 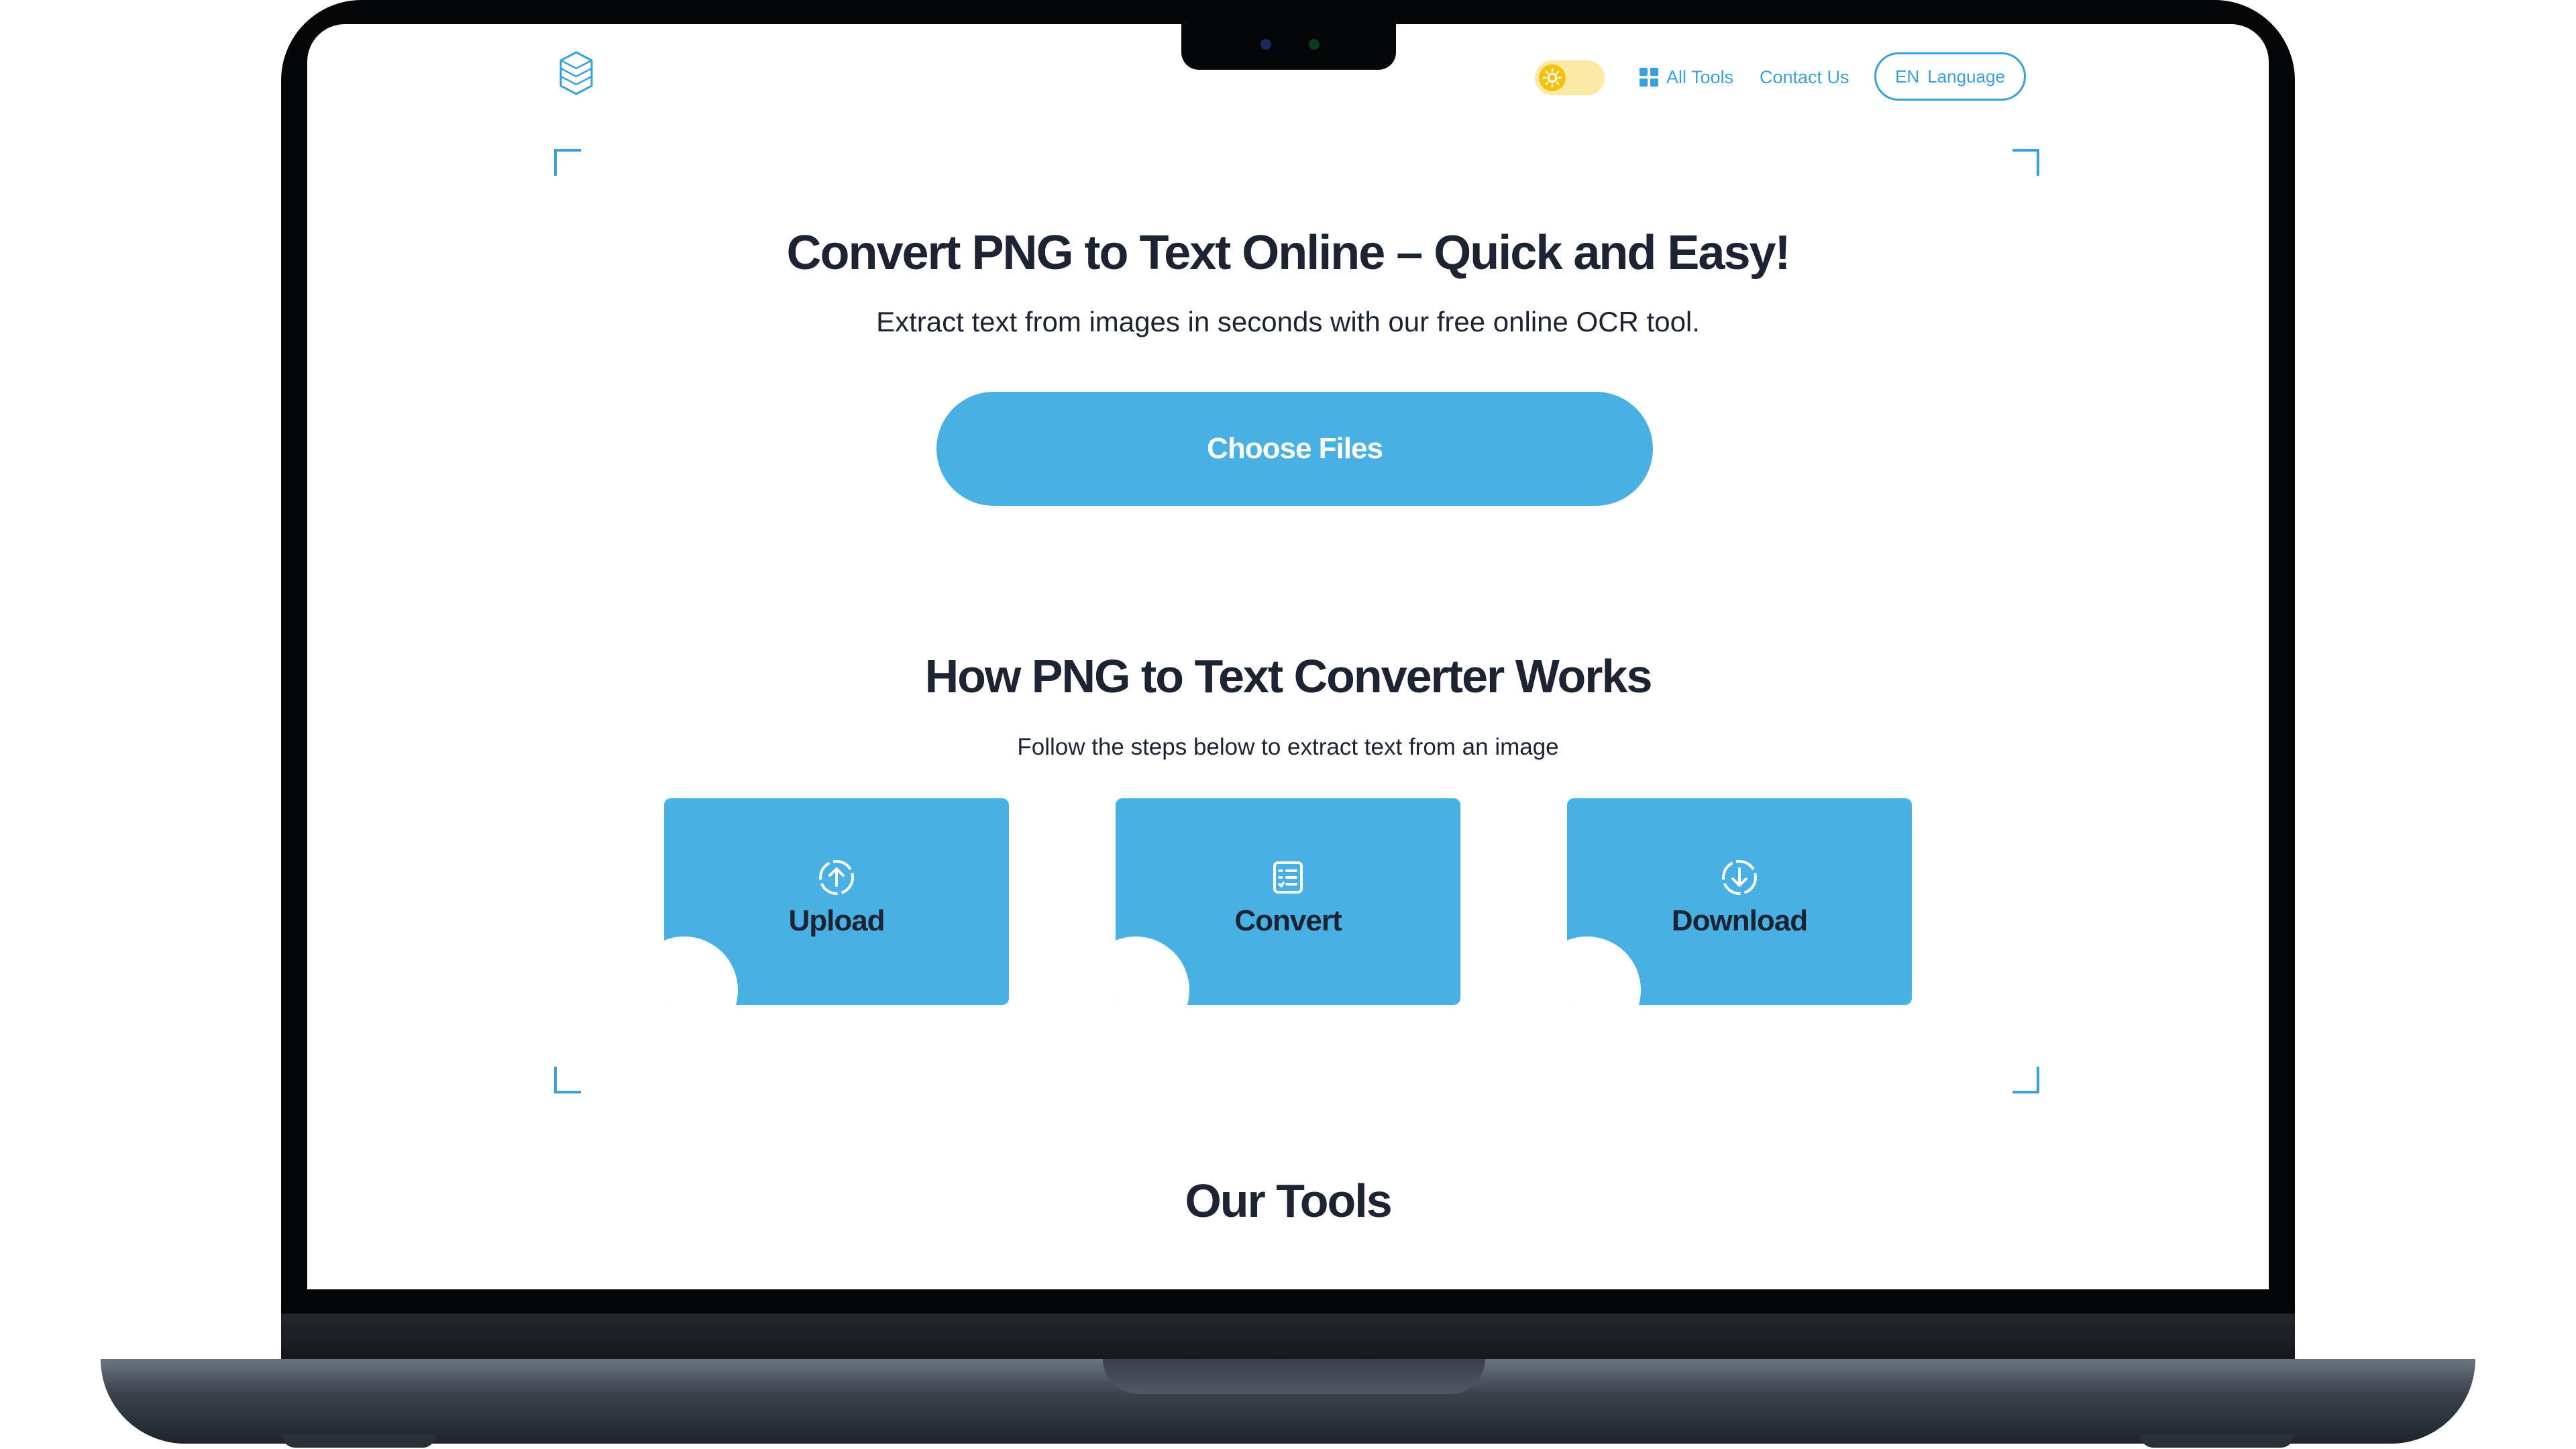 What do you see at coordinates (359, 1441) in the screenshot?
I see `laptop-foot-left` at bounding box center [359, 1441].